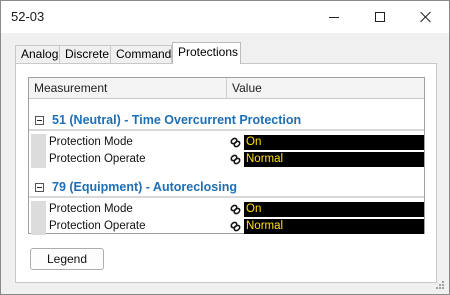 This screenshot has width=450, height=295. Describe the element at coordinates (143, 54) in the screenshot. I see `tab-commands: Commands` at that location.